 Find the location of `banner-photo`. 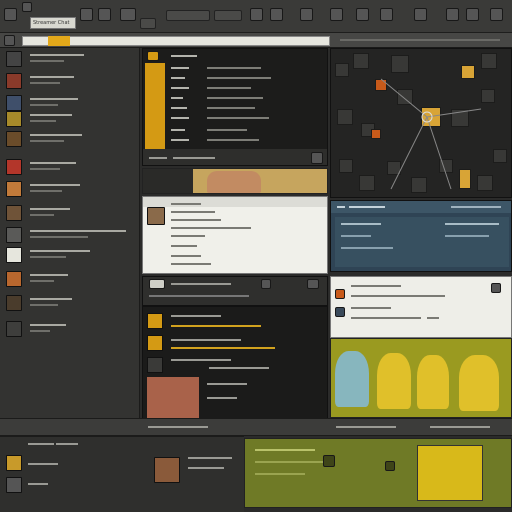

banner-photo is located at coordinates (234, 182).